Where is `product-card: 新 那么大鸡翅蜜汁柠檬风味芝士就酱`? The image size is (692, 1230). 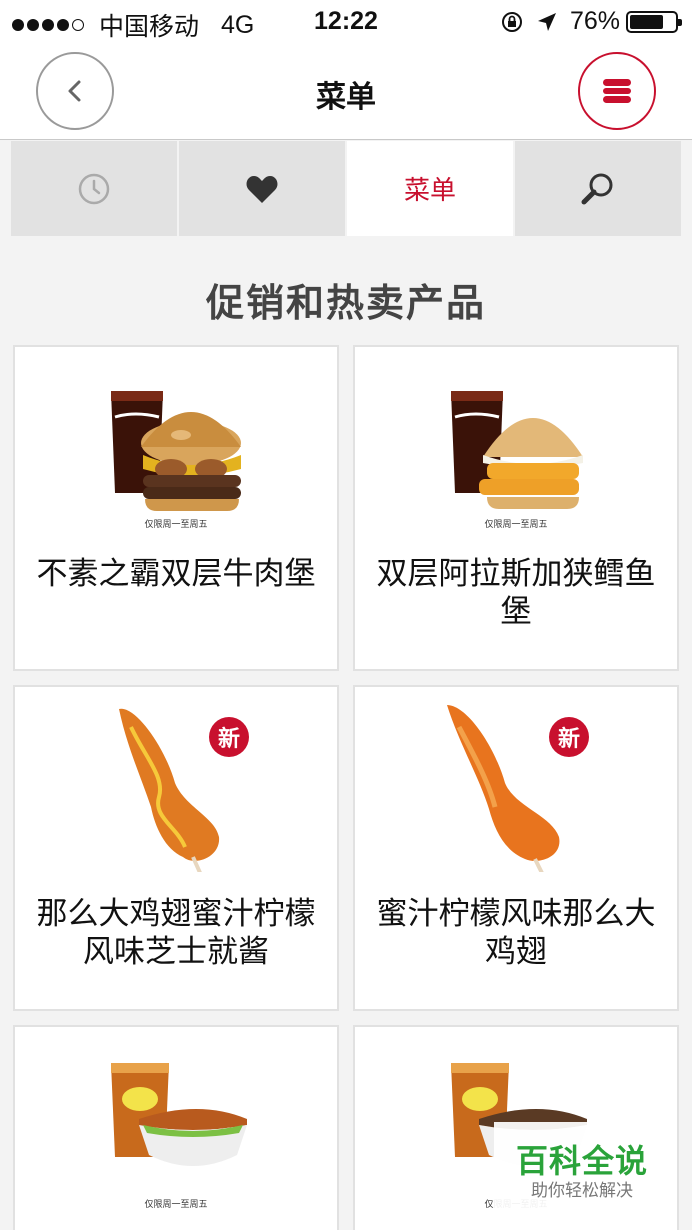
product-card: 新 那么大鸡翅蜜汁柠檬风味芝士就酱 is located at coordinates (176, 848).